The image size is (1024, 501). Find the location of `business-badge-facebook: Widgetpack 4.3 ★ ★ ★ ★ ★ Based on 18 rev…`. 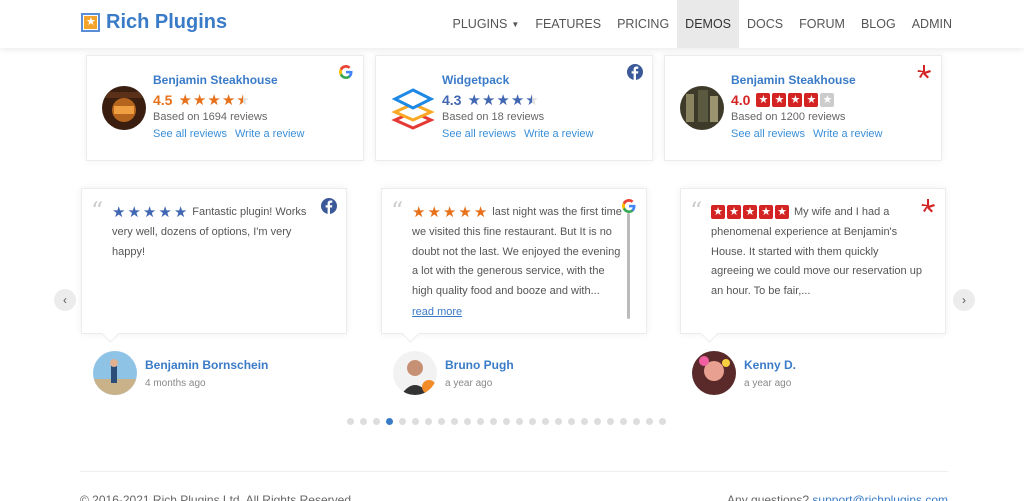

business-badge-facebook: Widgetpack 4.3 ★ ★ ★ ★ ★ Based on 18 rev… is located at coordinates (514, 108).